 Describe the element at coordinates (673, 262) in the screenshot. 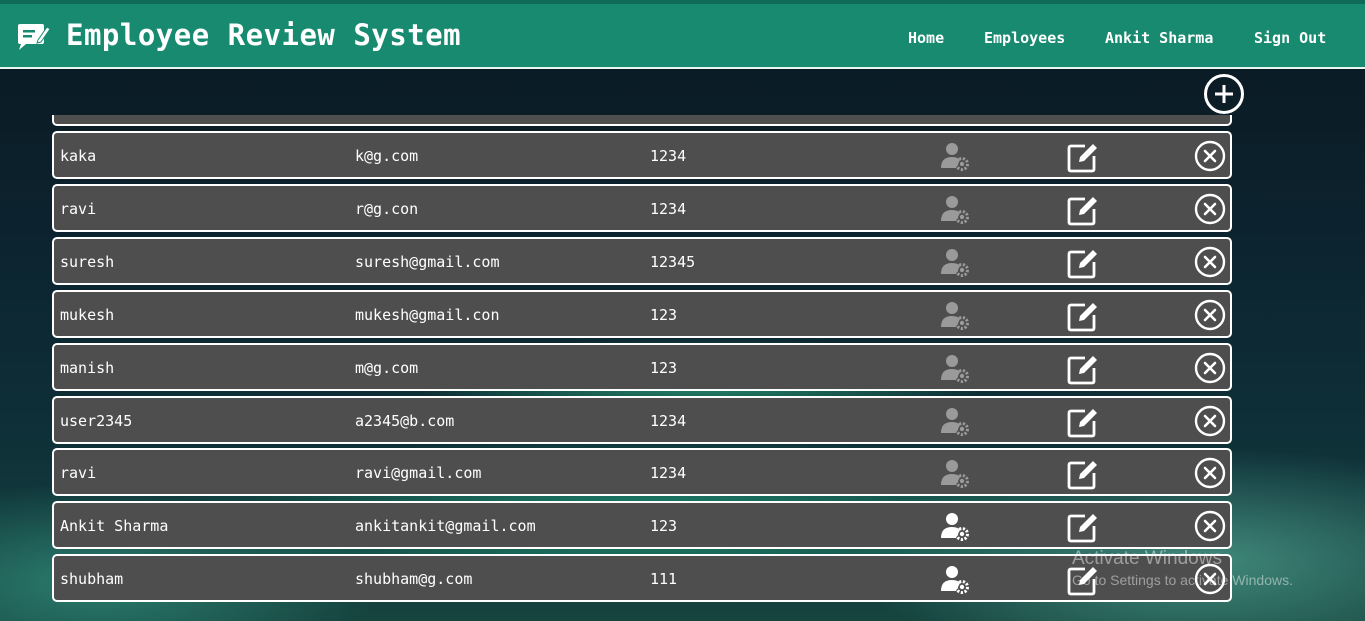

I see `employee-password: 12345` at that location.